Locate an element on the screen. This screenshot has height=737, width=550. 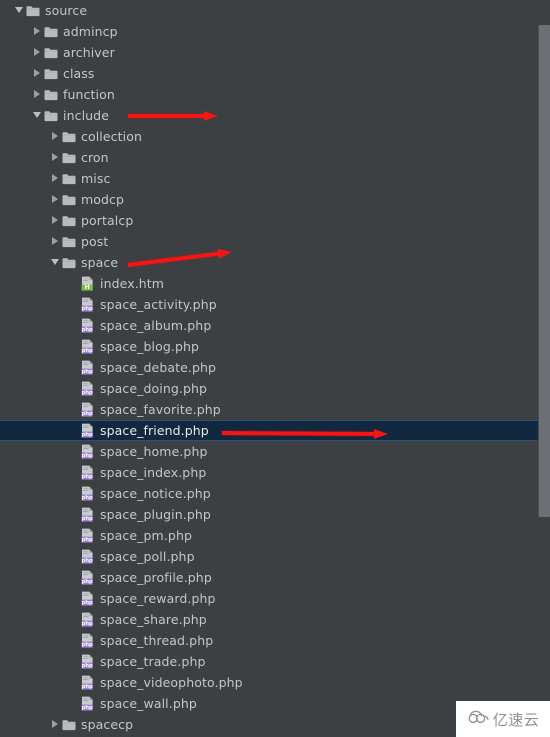
tree-row-label: class is located at coordinates (79, 73).